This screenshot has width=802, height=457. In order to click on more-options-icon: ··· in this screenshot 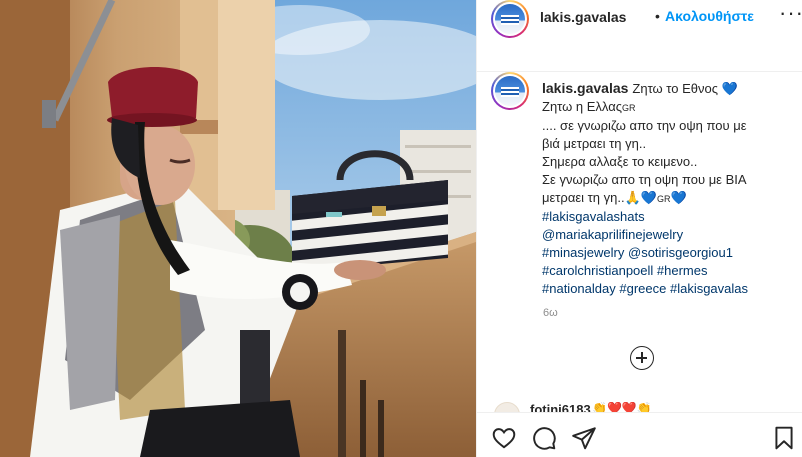, I will do `click(790, 13)`.